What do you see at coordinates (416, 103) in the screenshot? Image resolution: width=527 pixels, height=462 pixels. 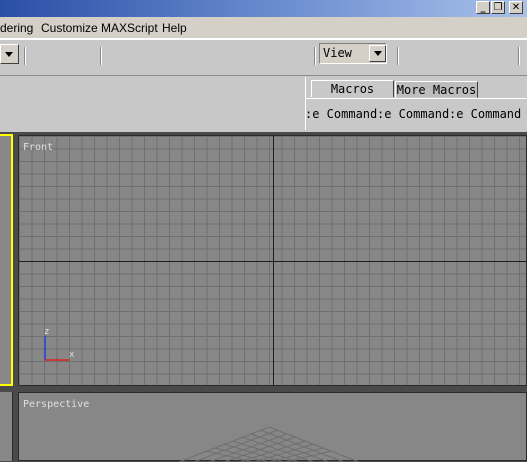 I see `command-tabs-area: Macros More Macros` at bounding box center [416, 103].